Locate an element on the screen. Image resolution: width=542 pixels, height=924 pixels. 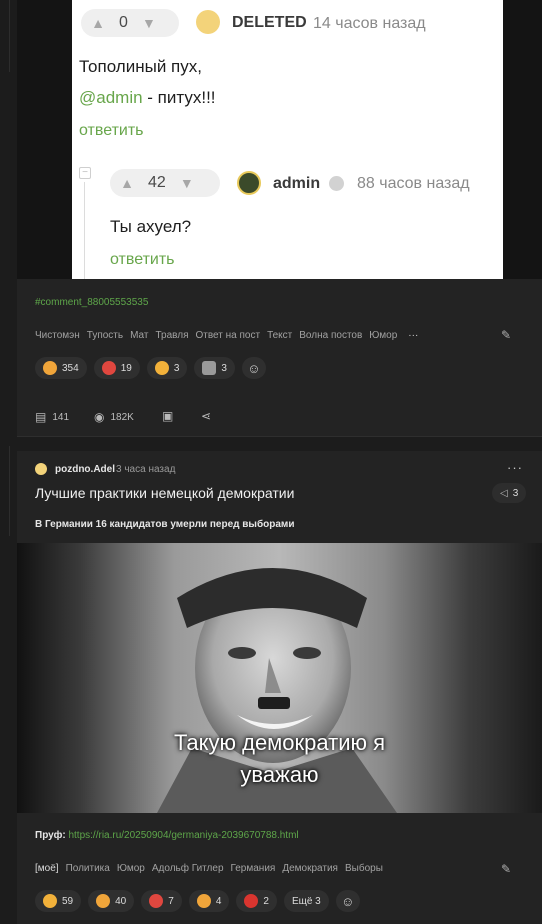
comment-text-line: @admin - питух!!! is located at coordinates (147, 98).